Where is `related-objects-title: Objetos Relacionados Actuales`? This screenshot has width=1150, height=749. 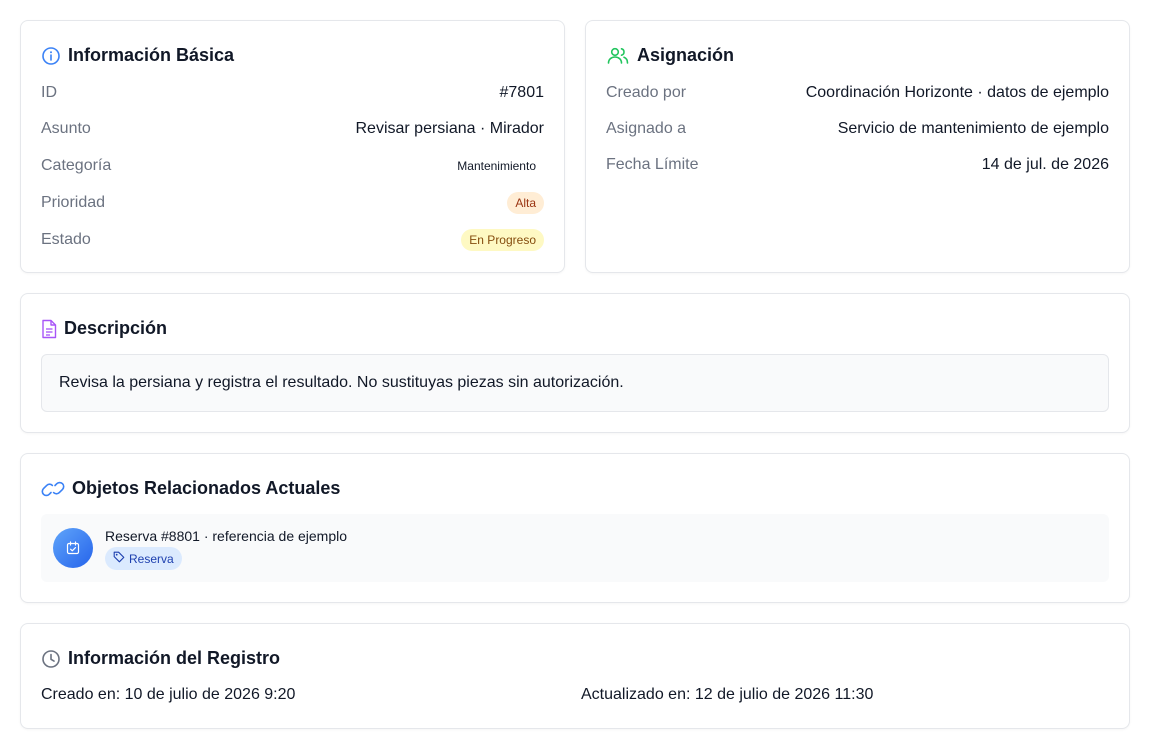 related-objects-title: Objetos Relacionados Actuales is located at coordinates (206, 488).